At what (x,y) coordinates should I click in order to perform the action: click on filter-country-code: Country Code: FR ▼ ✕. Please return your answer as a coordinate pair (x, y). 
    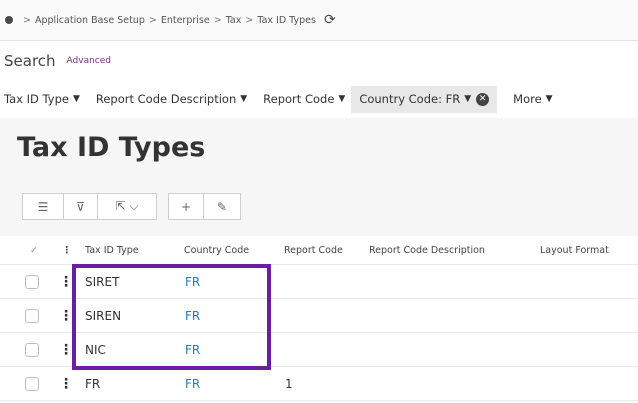
    Looking at the image, I should click on (424, 99).